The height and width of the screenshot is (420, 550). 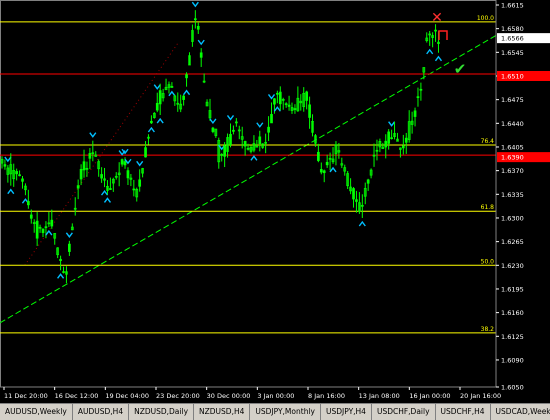 What do you see at coordinates (275, 396) in the screenshot?
I see `time-tick-label: 3 Jan 00:00` at bounding box center [275, 396].